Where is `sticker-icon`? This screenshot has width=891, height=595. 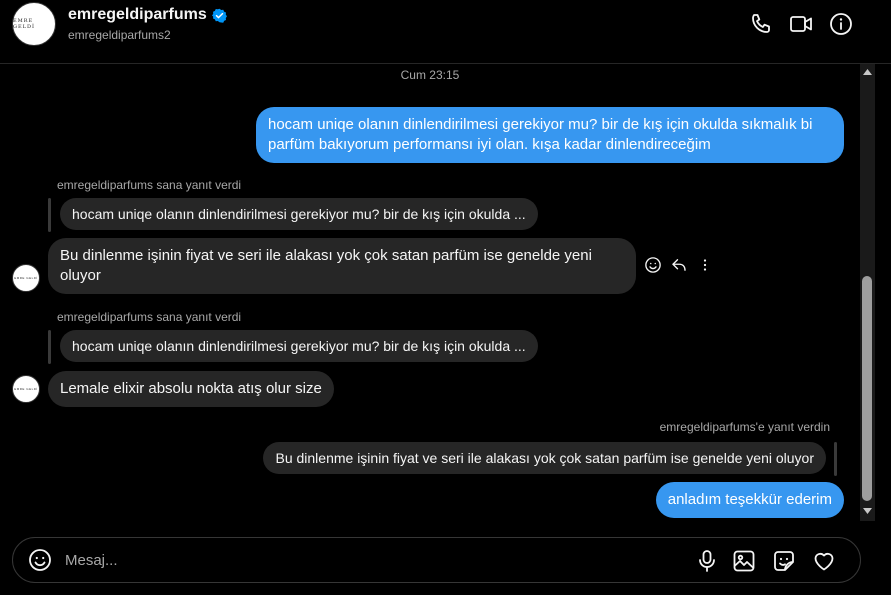
sticker-icon is located at coordinates (784, 561).